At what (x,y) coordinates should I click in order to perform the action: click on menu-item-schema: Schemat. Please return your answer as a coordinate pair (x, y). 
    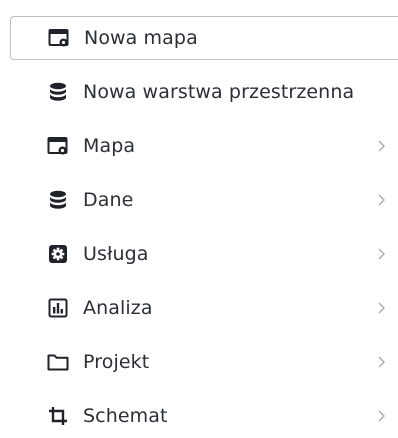
    Looking at the image, I should click on (204, 416).